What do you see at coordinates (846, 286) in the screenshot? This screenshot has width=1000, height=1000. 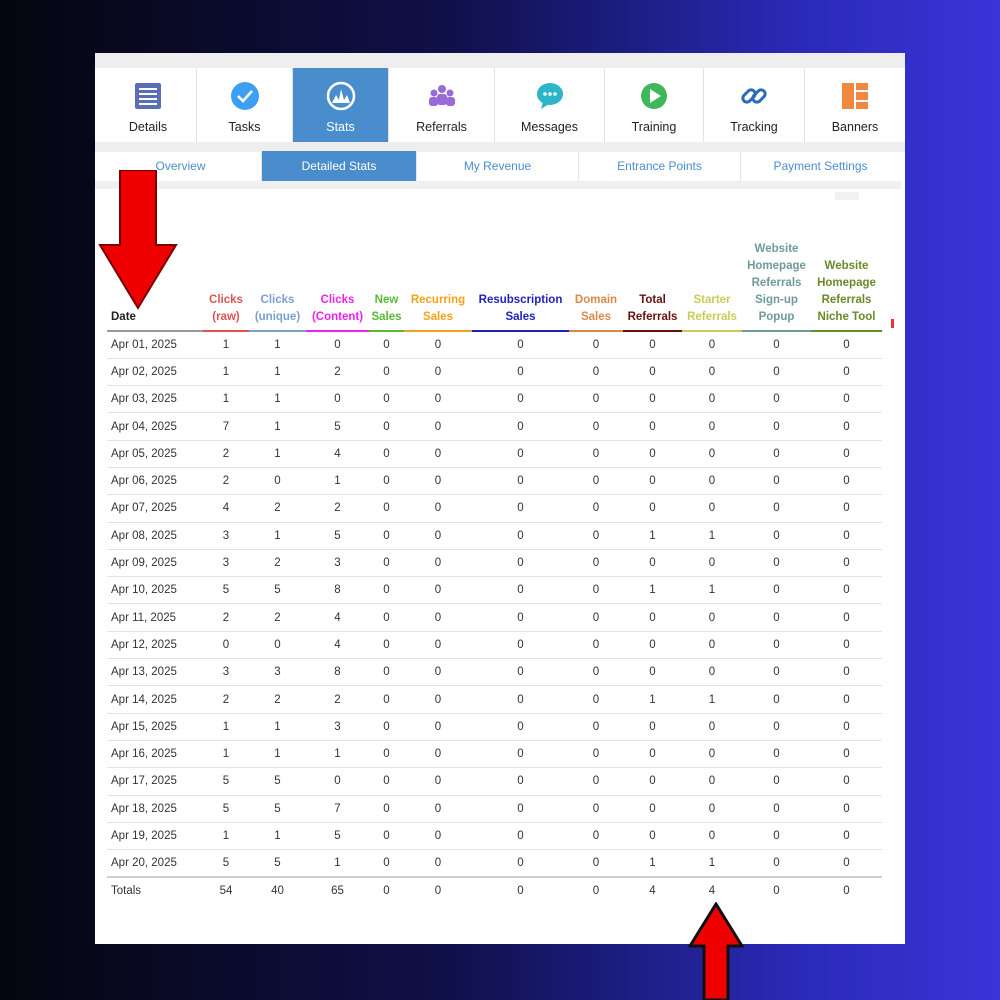 I see `column-header: Website Homepage Referrals Niche Tool` at bounding box center [846, 286].